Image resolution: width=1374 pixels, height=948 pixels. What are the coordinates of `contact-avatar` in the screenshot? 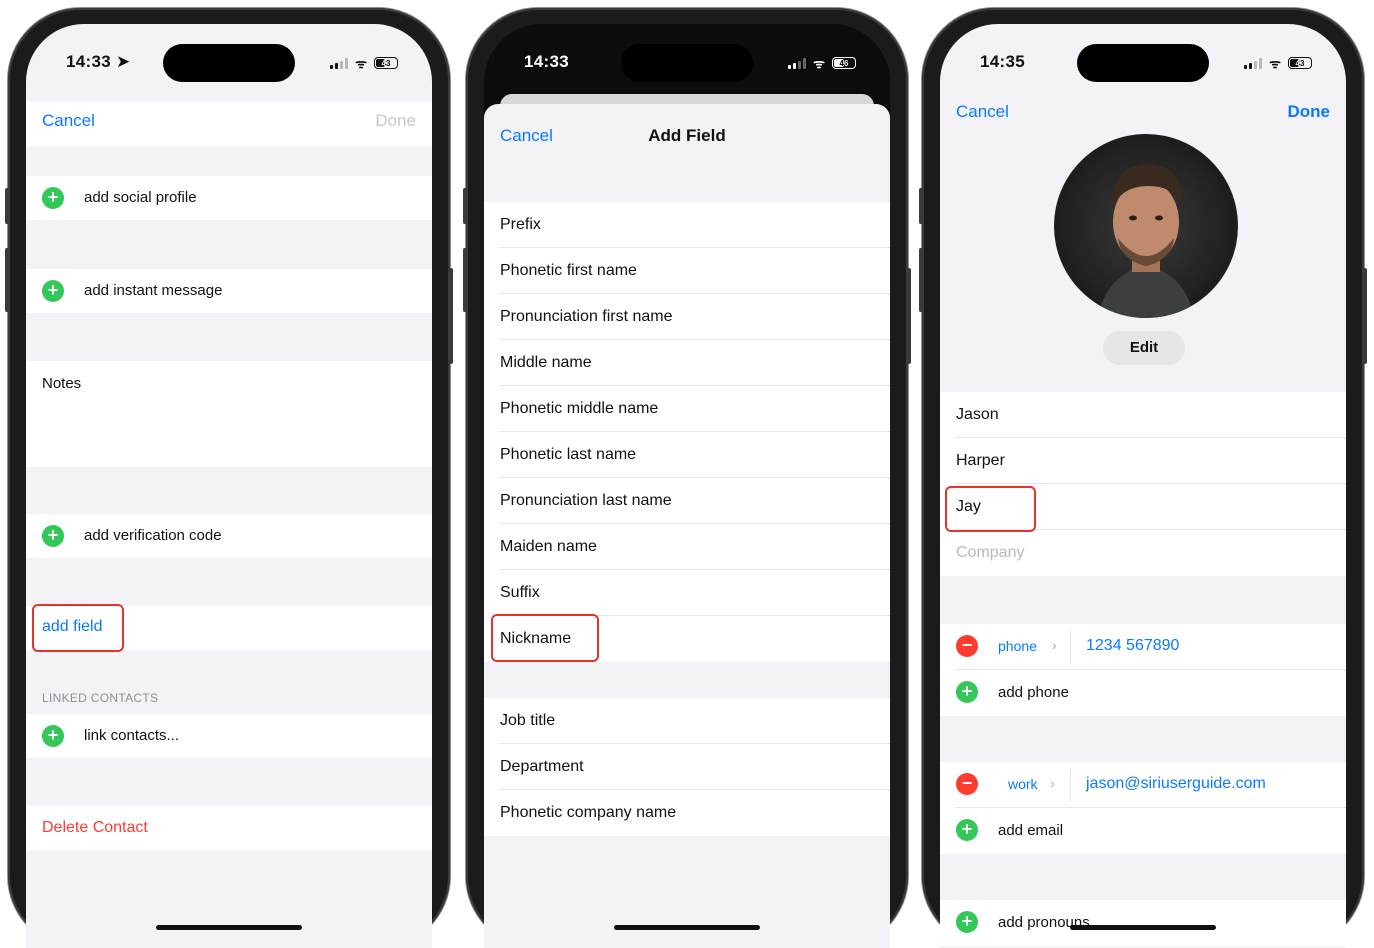 It's located at (1146, 226).